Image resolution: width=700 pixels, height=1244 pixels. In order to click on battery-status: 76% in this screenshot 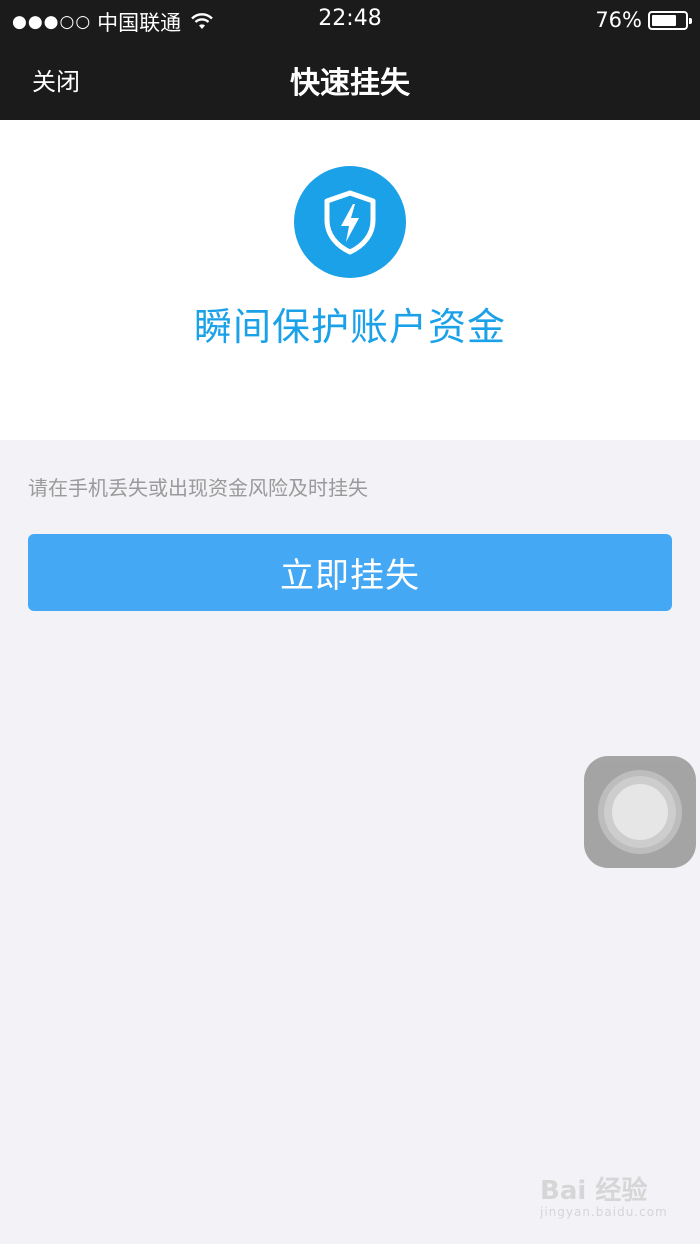, I will do `click(643, 20)`.